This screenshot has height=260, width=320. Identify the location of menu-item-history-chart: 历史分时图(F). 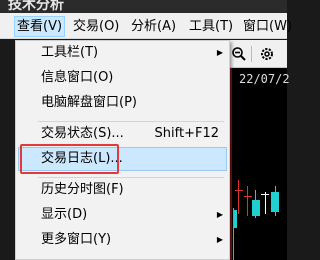
(122, 190).